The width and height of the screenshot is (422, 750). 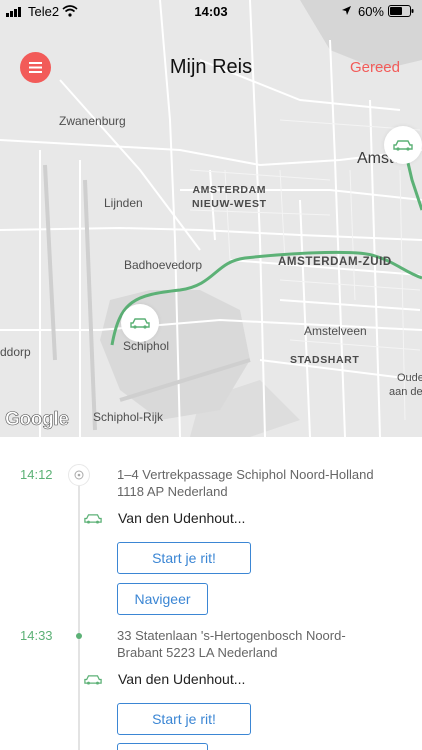 What do you see at coordinates (36, 635) in the screenshot?
I see `stop-time: 14:33` at bounding box center [36, 635].